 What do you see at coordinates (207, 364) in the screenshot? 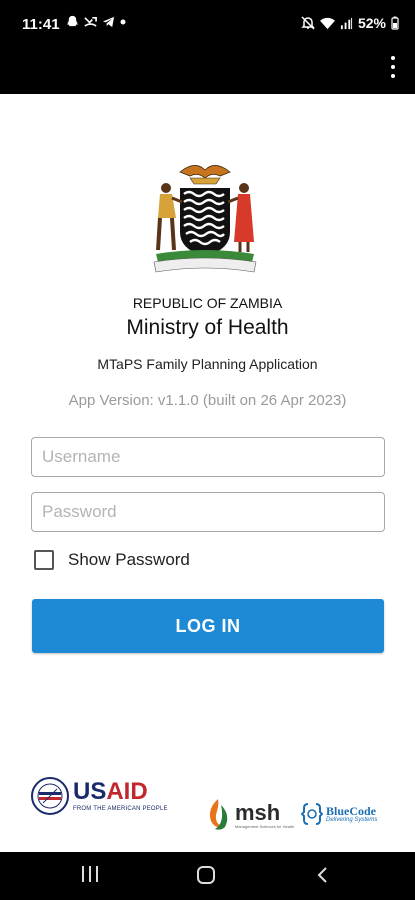
I see `app-name: MTaPS Family Planning Application` at bounding box center [207, 364].